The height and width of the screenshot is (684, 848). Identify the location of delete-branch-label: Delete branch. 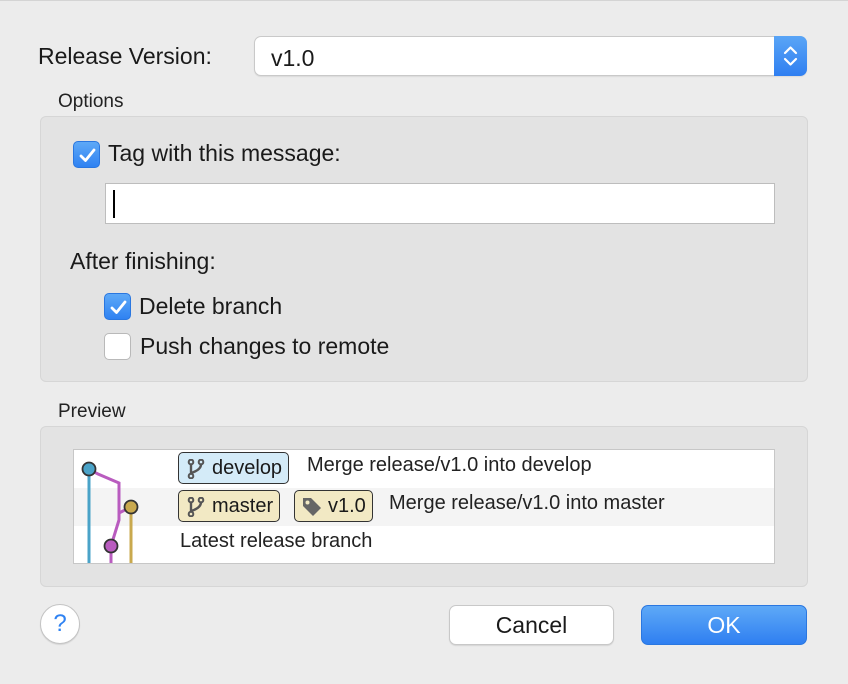
(211, 306).